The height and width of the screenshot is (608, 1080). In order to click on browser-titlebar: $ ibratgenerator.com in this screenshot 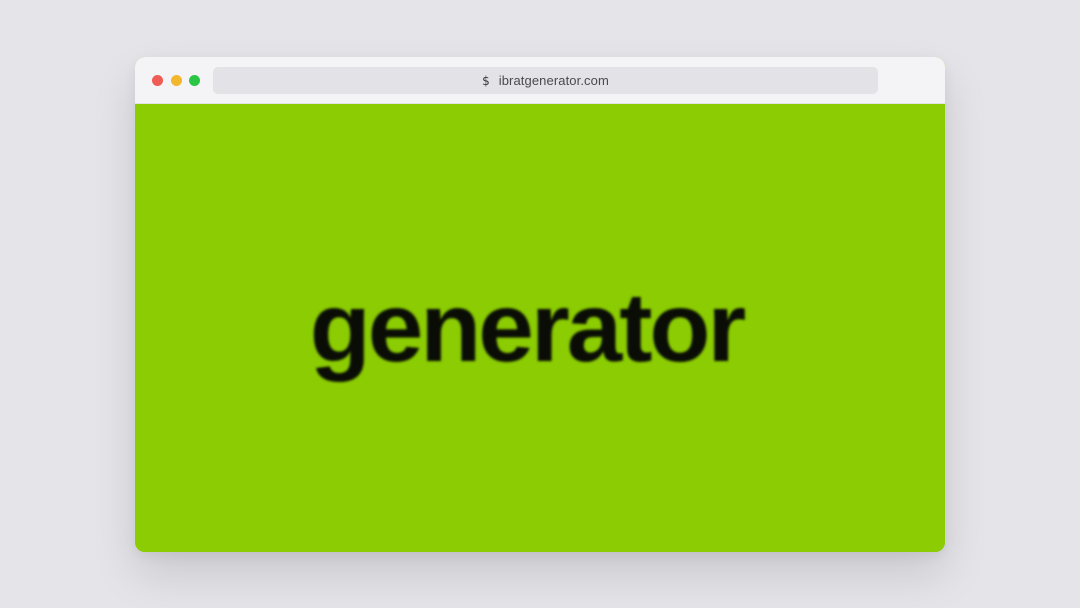, I will do `click(540, 80)`.